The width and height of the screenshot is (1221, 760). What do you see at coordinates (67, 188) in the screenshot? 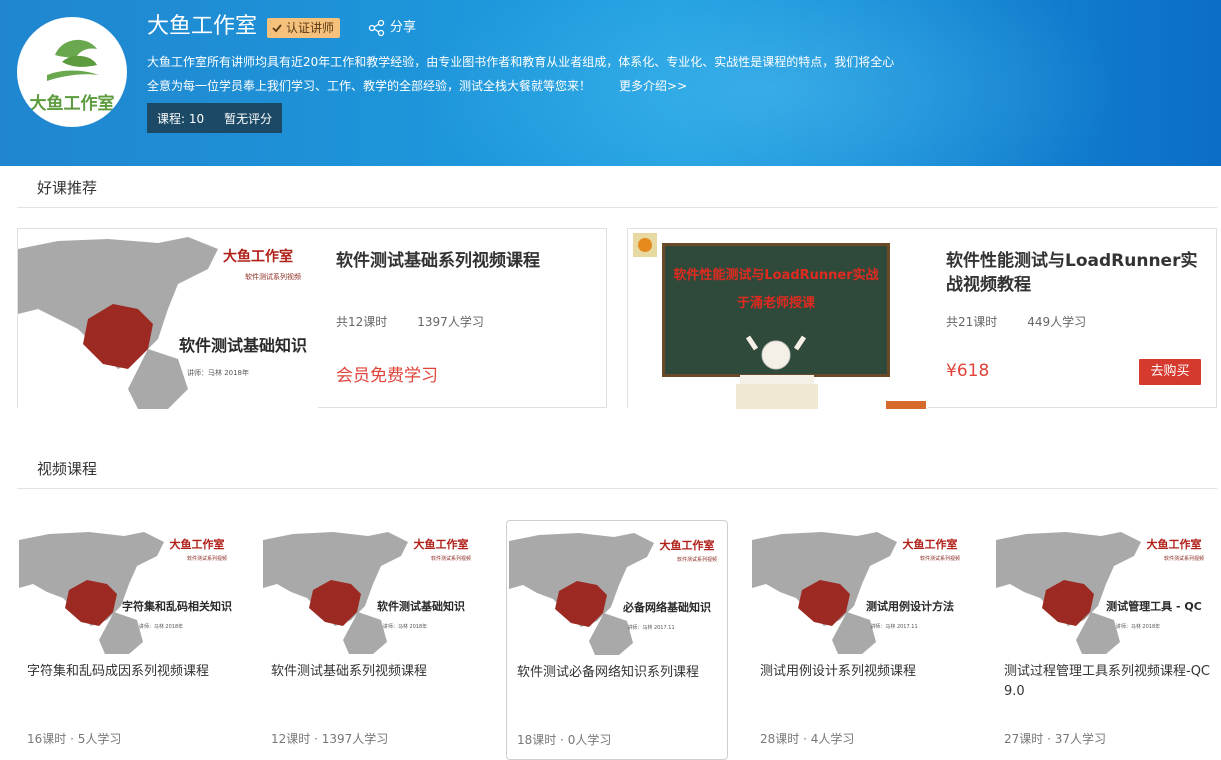
I see `section-title: 好课推荐` at bounding box center [67, 188].